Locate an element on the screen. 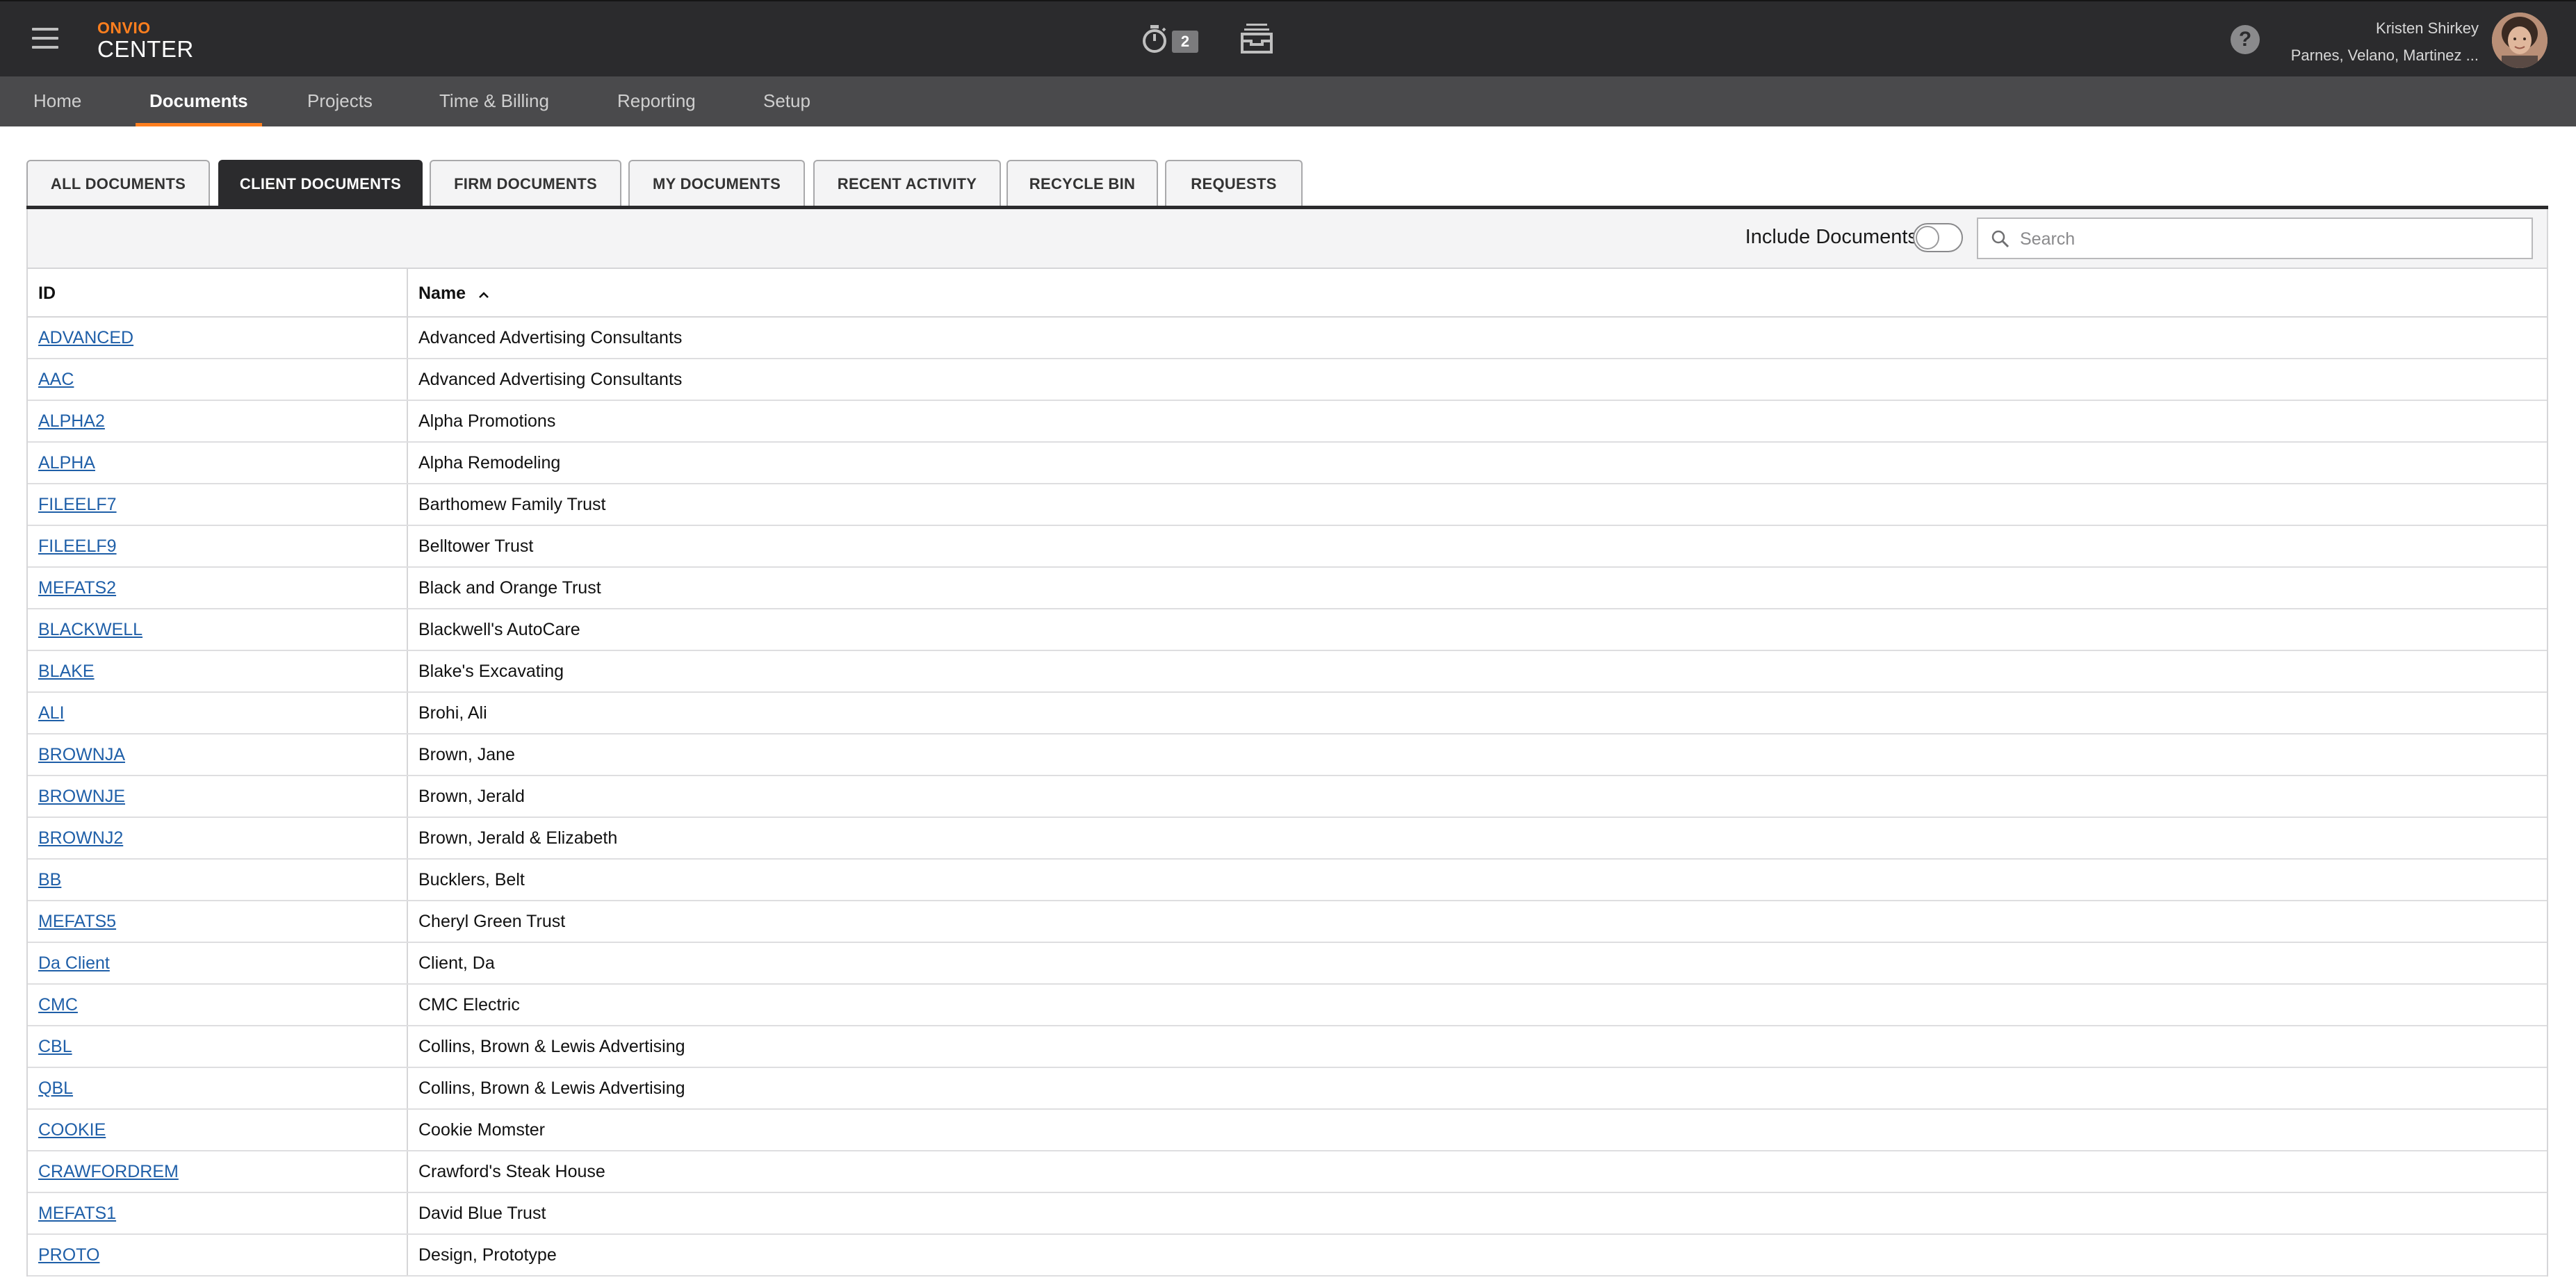 Image resolution: width=2576 pixels, height=1280 pixels. tab-client-documents: CLIENT DOCUMENTS is located at coordinates (320, 183).